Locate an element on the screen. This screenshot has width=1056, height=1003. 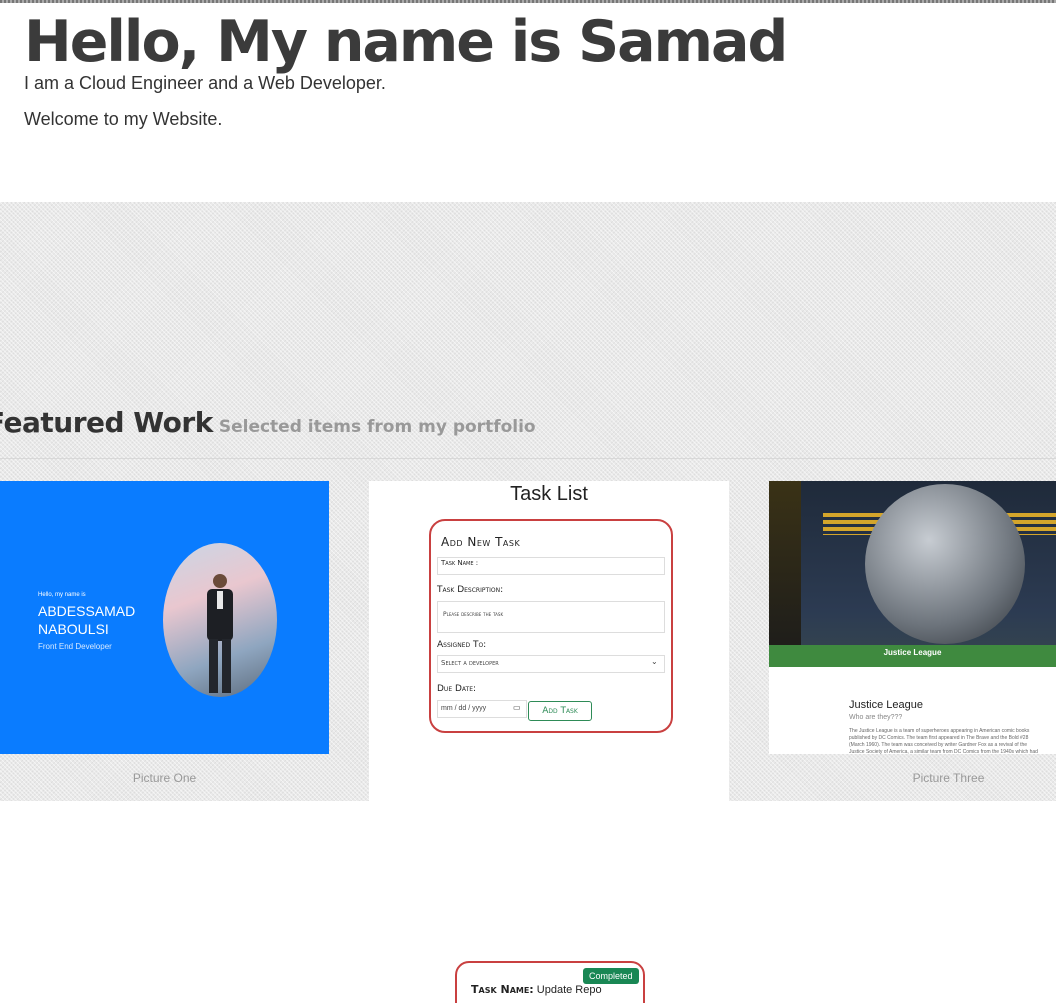
preview-task-list-title: Task List is located at coordinates (549, 494).